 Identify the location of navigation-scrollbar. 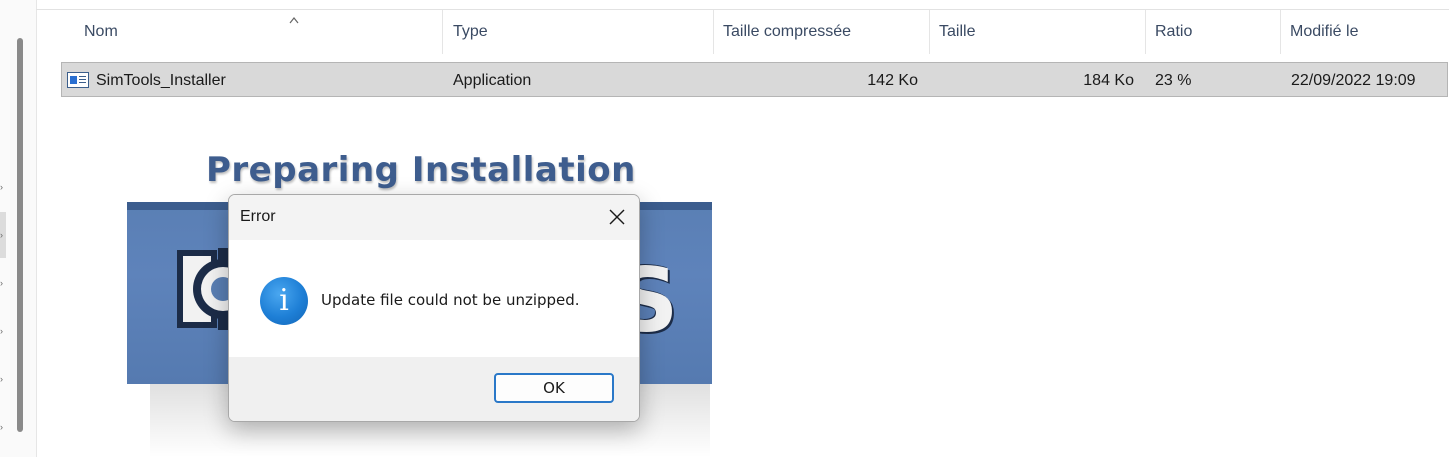
(20, 235).